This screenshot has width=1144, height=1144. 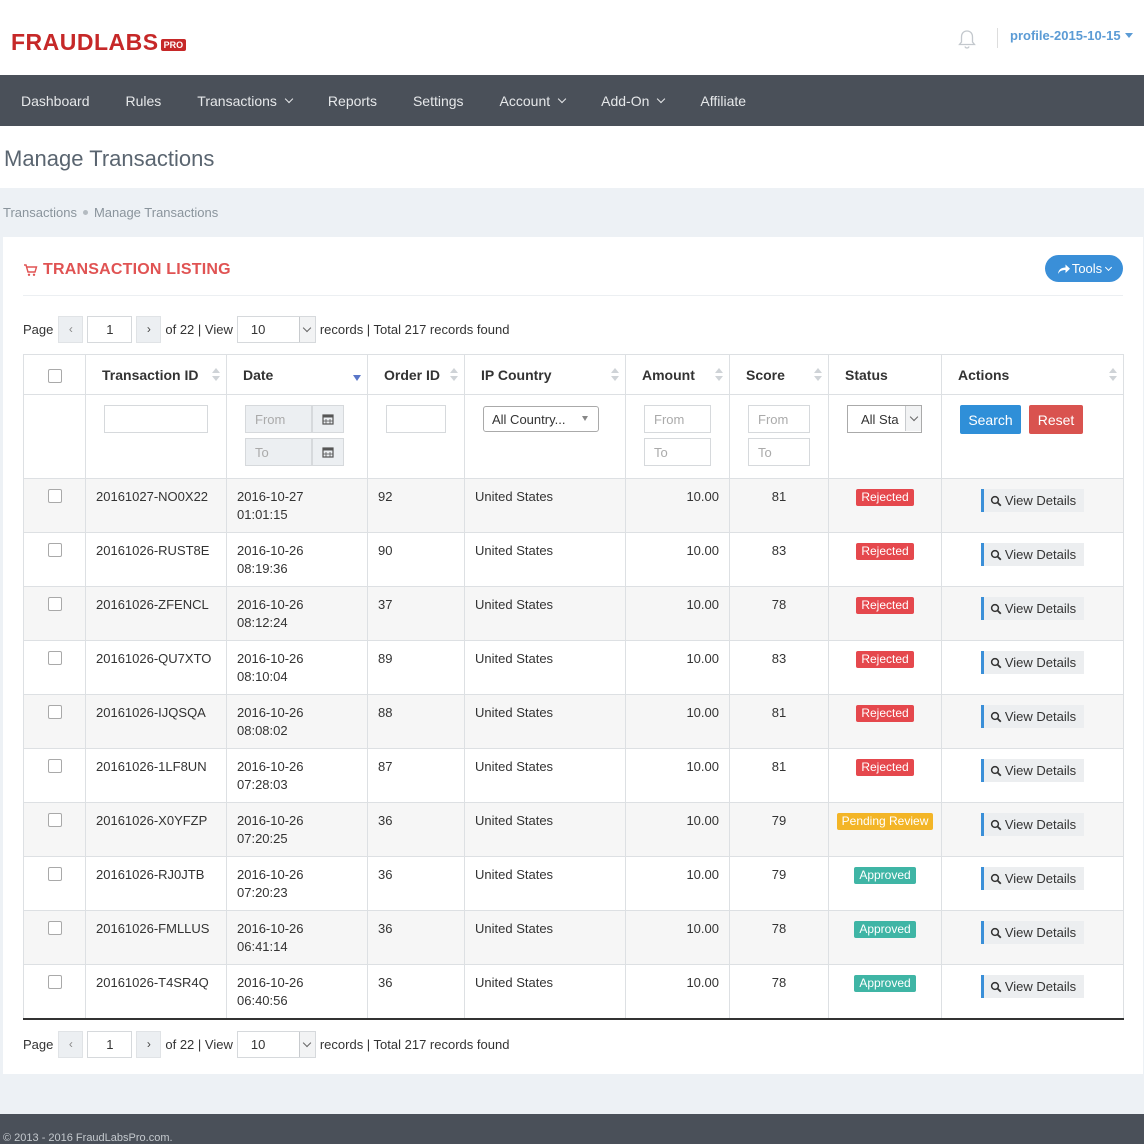 What do you see at coordinates (990, 419) in the screenshot?
I see `search-button: Search` at bounding box center [990, 419].